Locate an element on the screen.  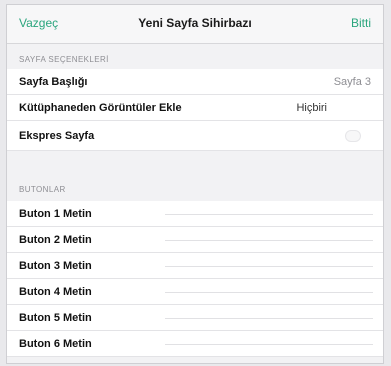
button-1-text-field is located at coordinates (269, 214).